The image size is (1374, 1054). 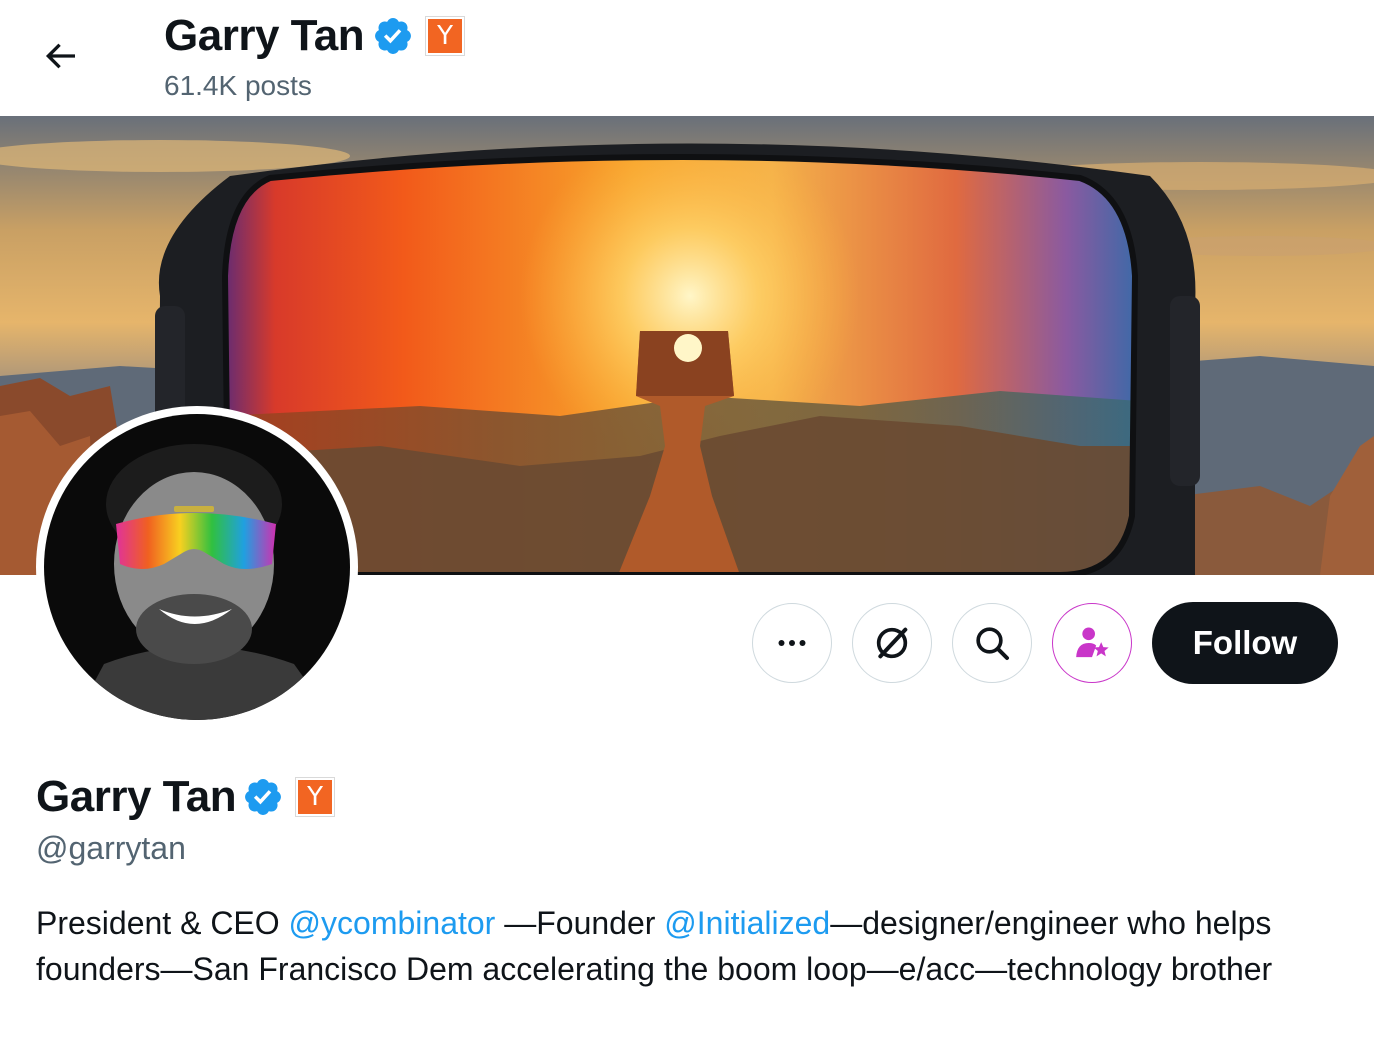 I want to click on mention-initialized-link: @Initialized, so click(x=747, y=923).